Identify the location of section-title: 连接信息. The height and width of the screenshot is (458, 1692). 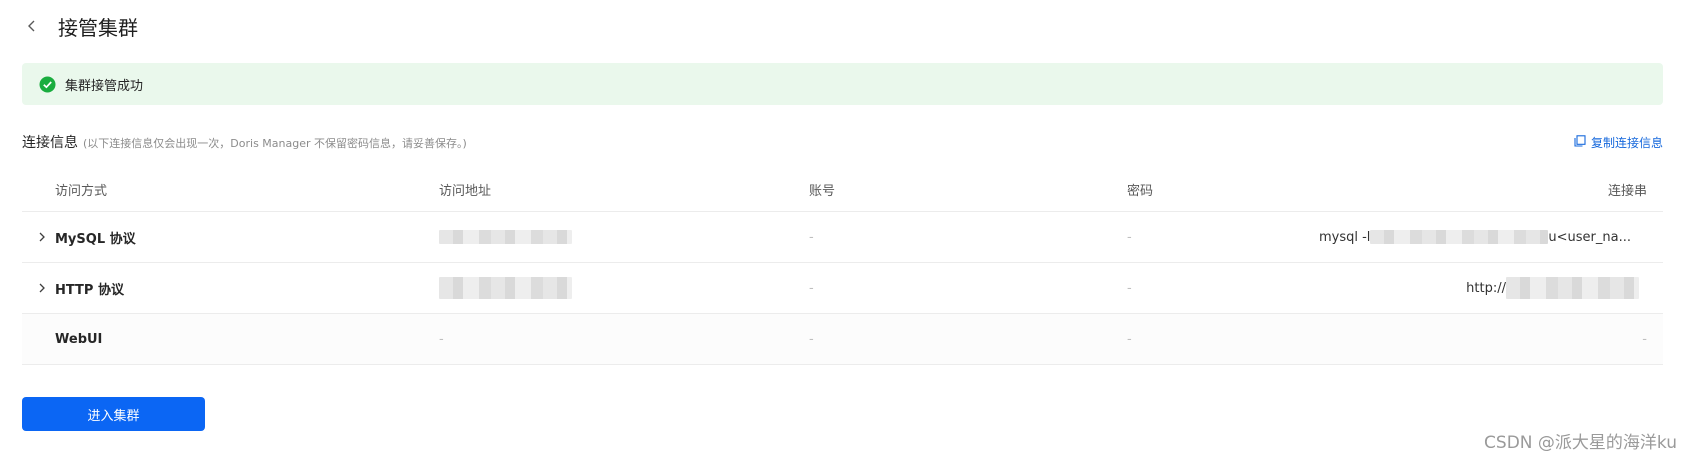
(50, 143).